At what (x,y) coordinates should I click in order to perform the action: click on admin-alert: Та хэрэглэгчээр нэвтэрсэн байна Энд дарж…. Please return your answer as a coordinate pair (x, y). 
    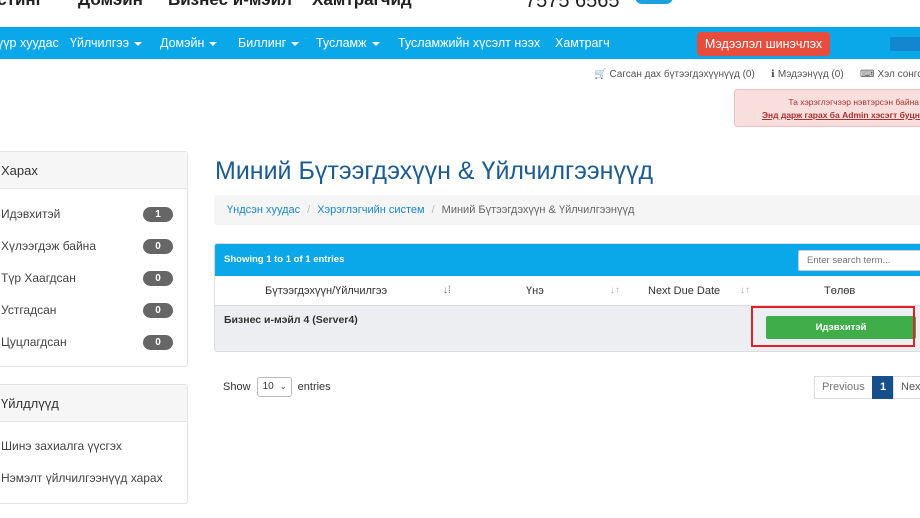
    Looking at the image, I should click on (827, 108).